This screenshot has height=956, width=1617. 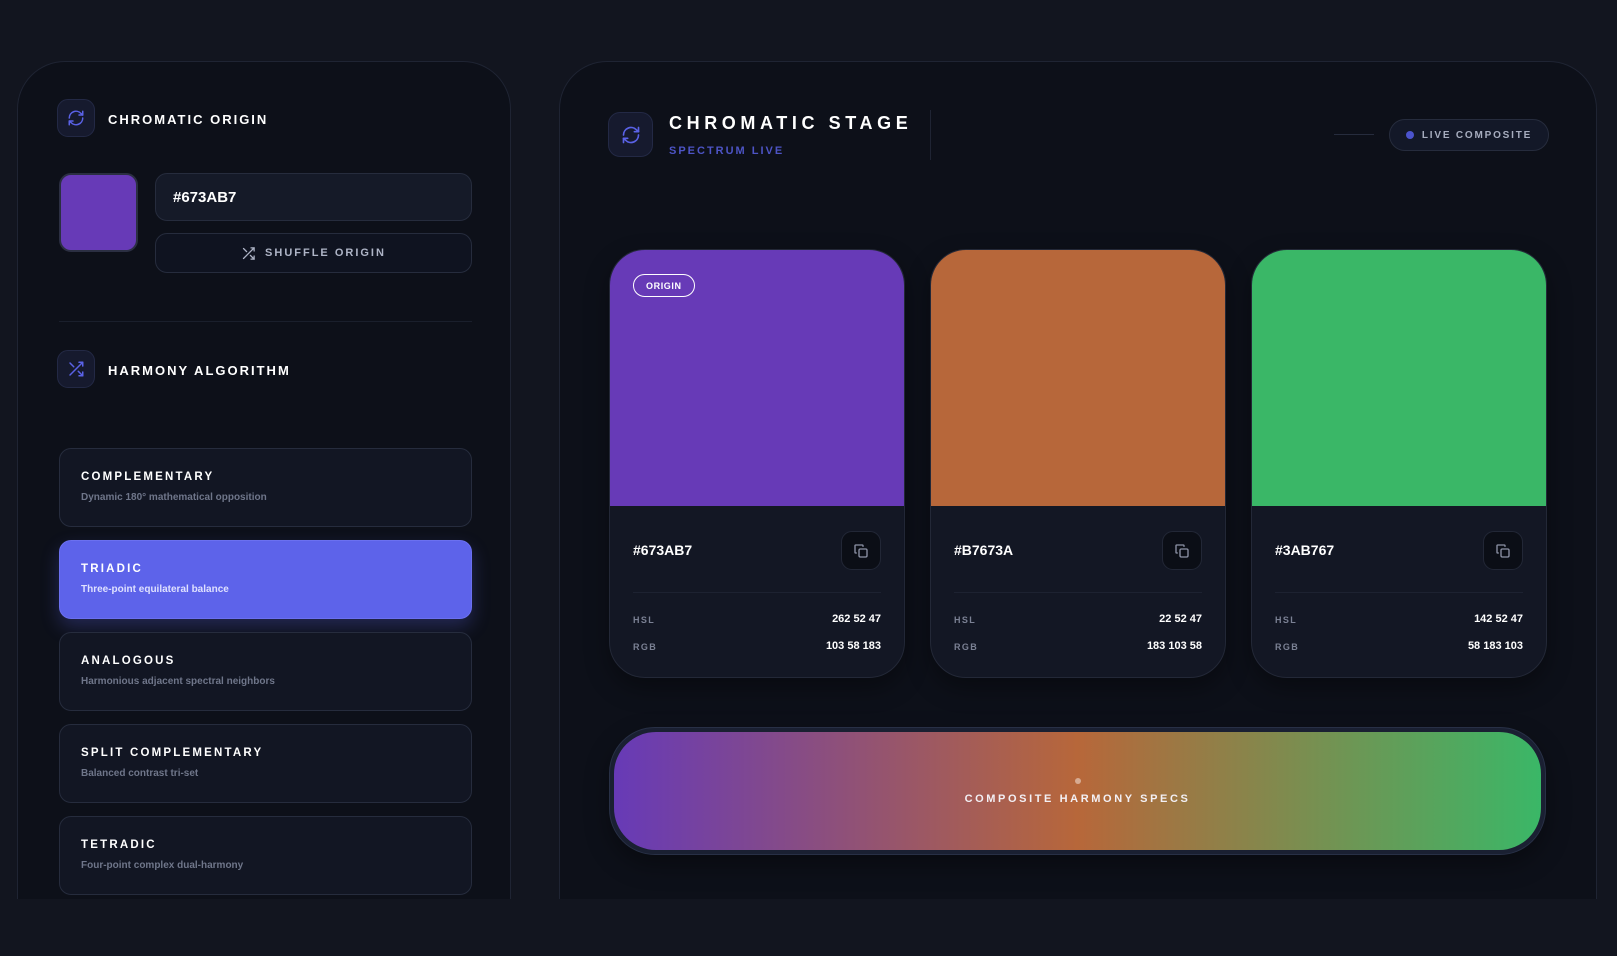 What do you see at coordinates (98, 212) in the screenshot?
I see `origin-color-swatch` at bounding box center [98, 212].